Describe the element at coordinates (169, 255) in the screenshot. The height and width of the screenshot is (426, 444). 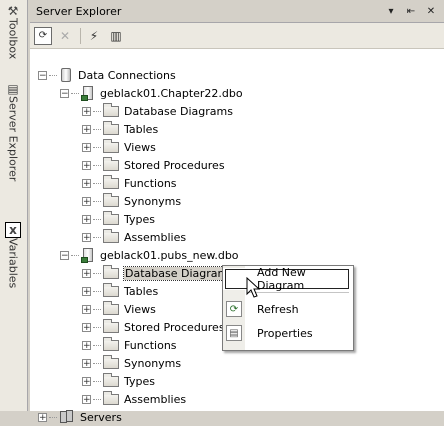
I see `tree-node-label: geblack01.pubs_new.dbo` at that location.